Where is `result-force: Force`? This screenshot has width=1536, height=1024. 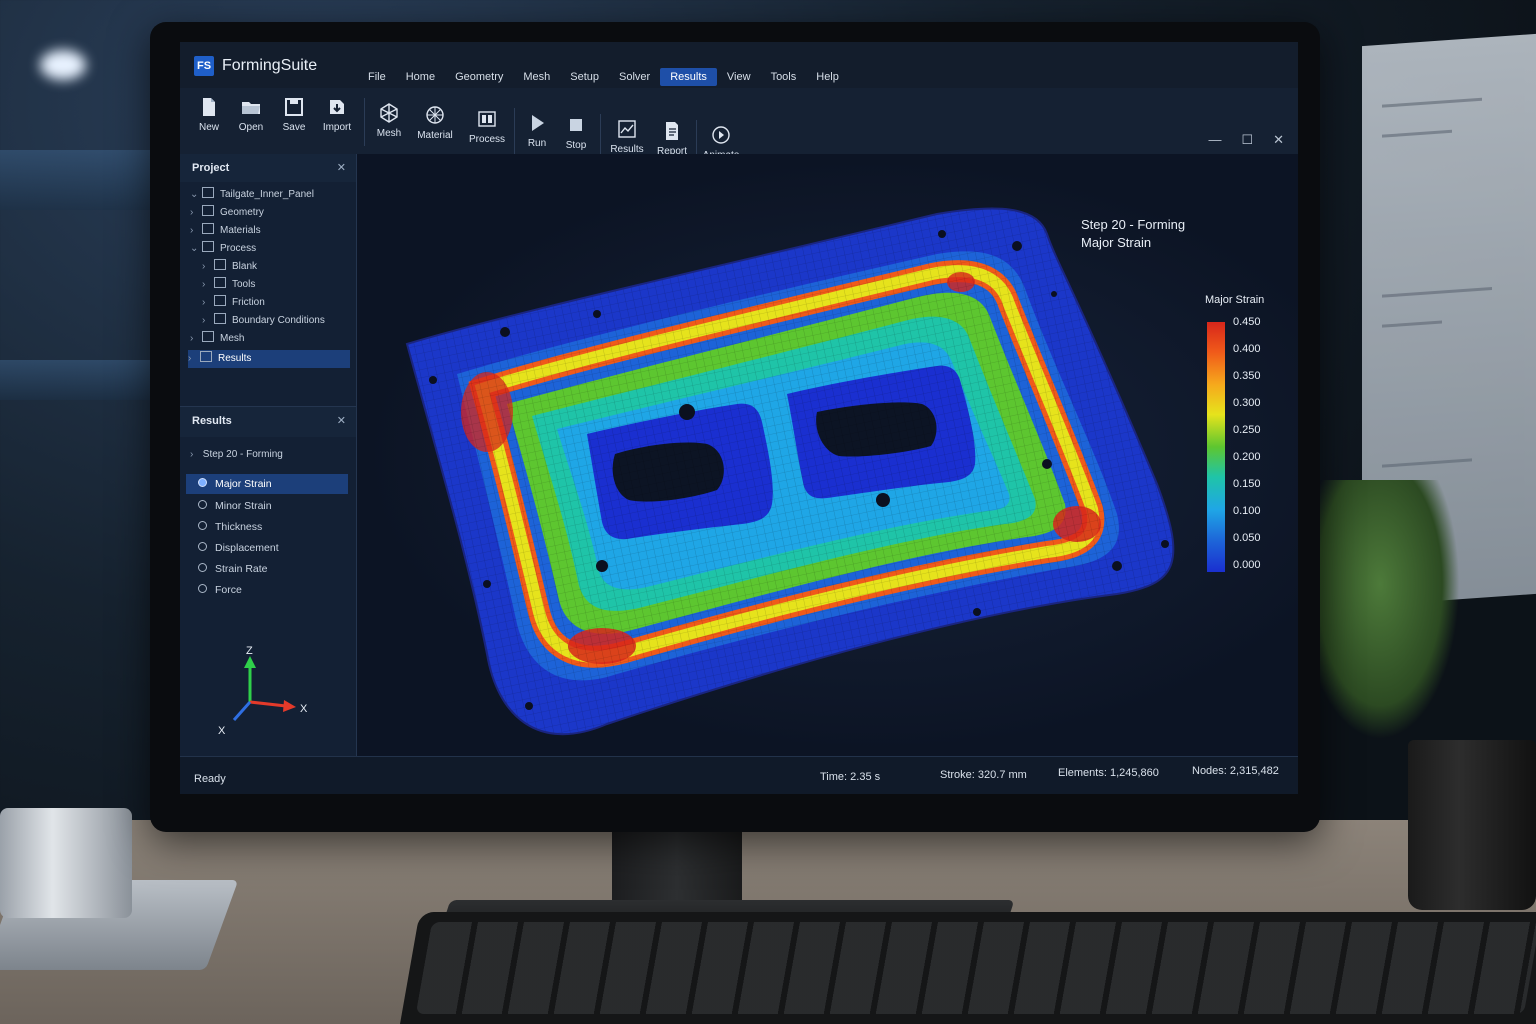 result-force: Force is located at coordinates (267, 590).